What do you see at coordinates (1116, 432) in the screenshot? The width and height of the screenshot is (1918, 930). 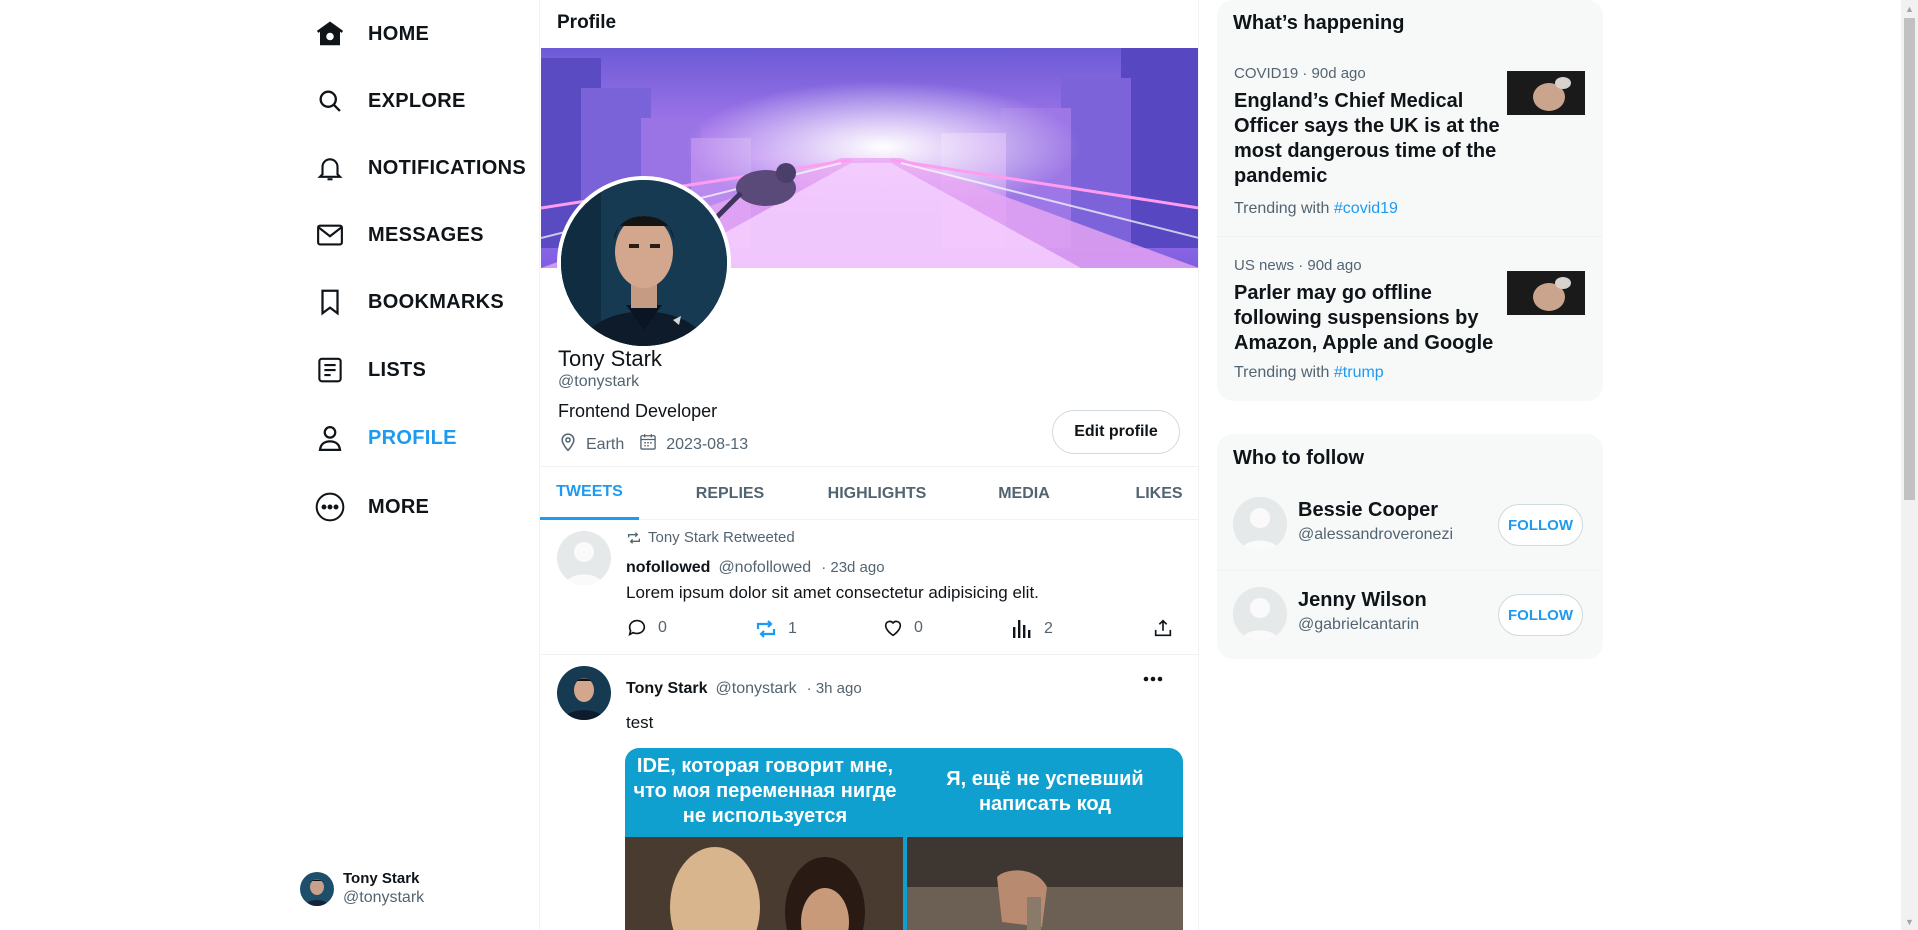 I see `edit-profile-button: Edit profile` at bounding box center [1116, 432].